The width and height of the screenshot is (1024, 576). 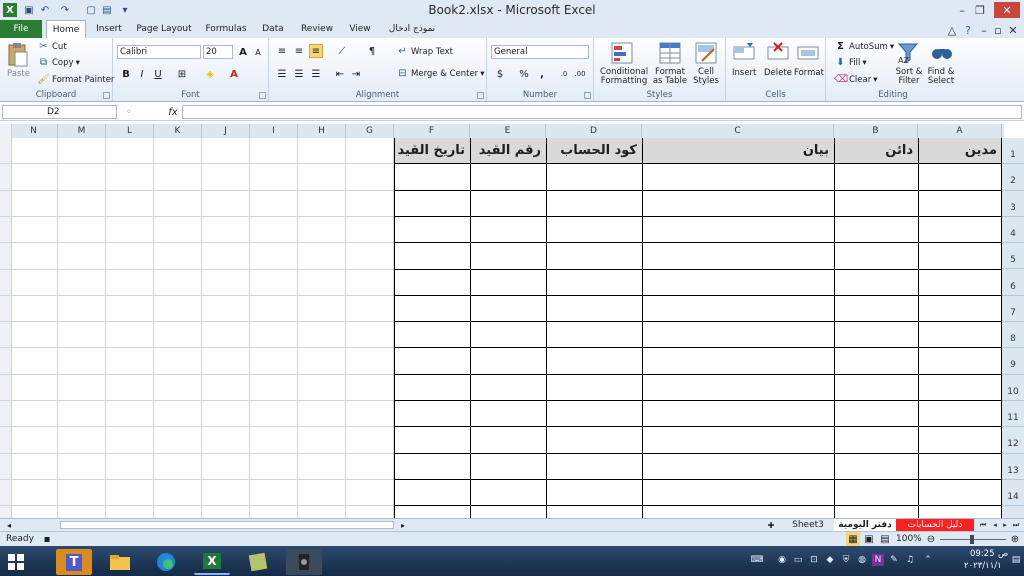 What do you see at coordinates (316, 51) in the screenshot?
I see `align-bottom-icon: ≡` at bounding box center [316, 51].